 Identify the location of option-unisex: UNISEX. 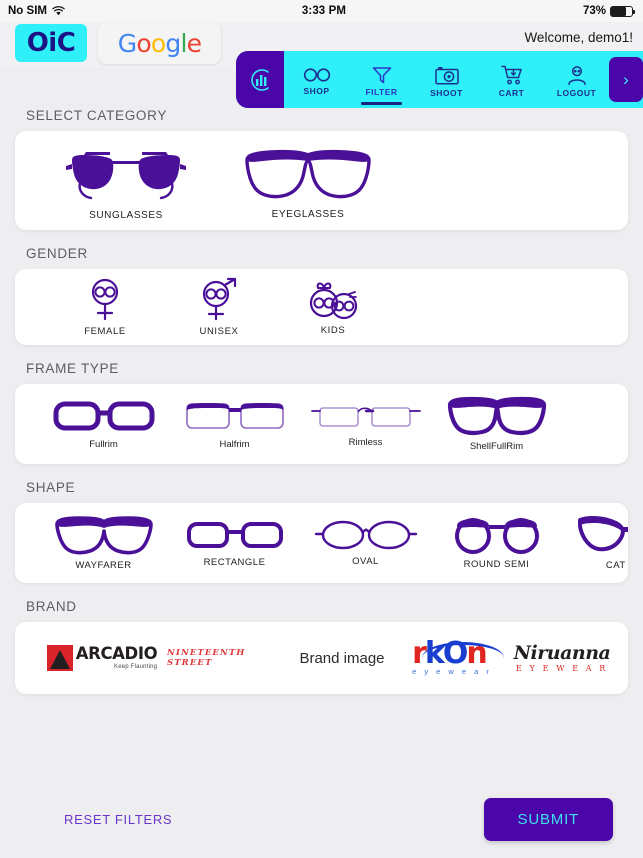
(219, 307).